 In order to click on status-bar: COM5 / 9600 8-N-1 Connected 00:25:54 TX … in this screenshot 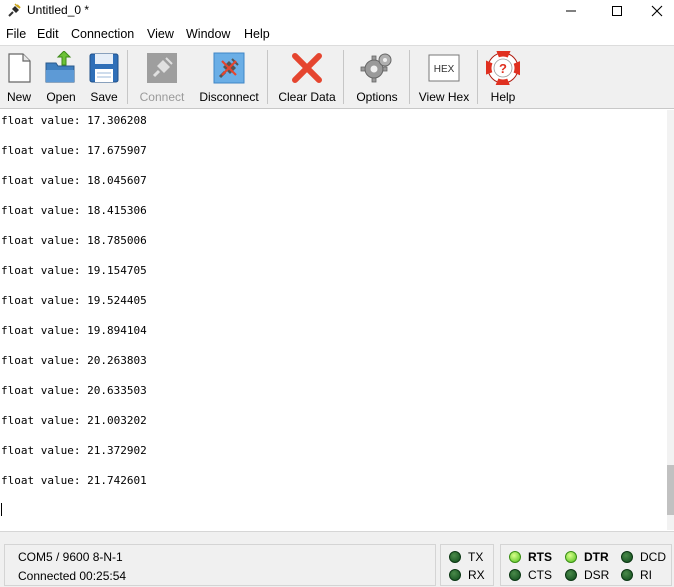, I will do `click(337, 559)`.